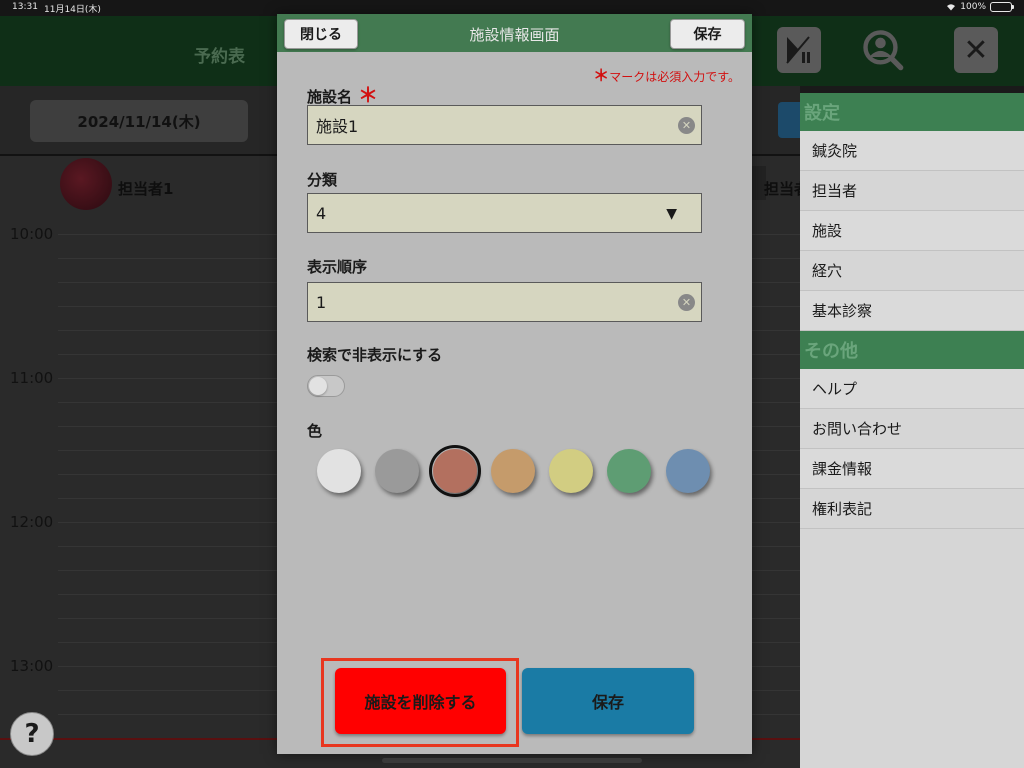 The height and width of the screenshot is (768, 1024). Describe the element at coordinates (912, 509) in the screenshot. I see `menu-item-license: 権利表記` at that location.